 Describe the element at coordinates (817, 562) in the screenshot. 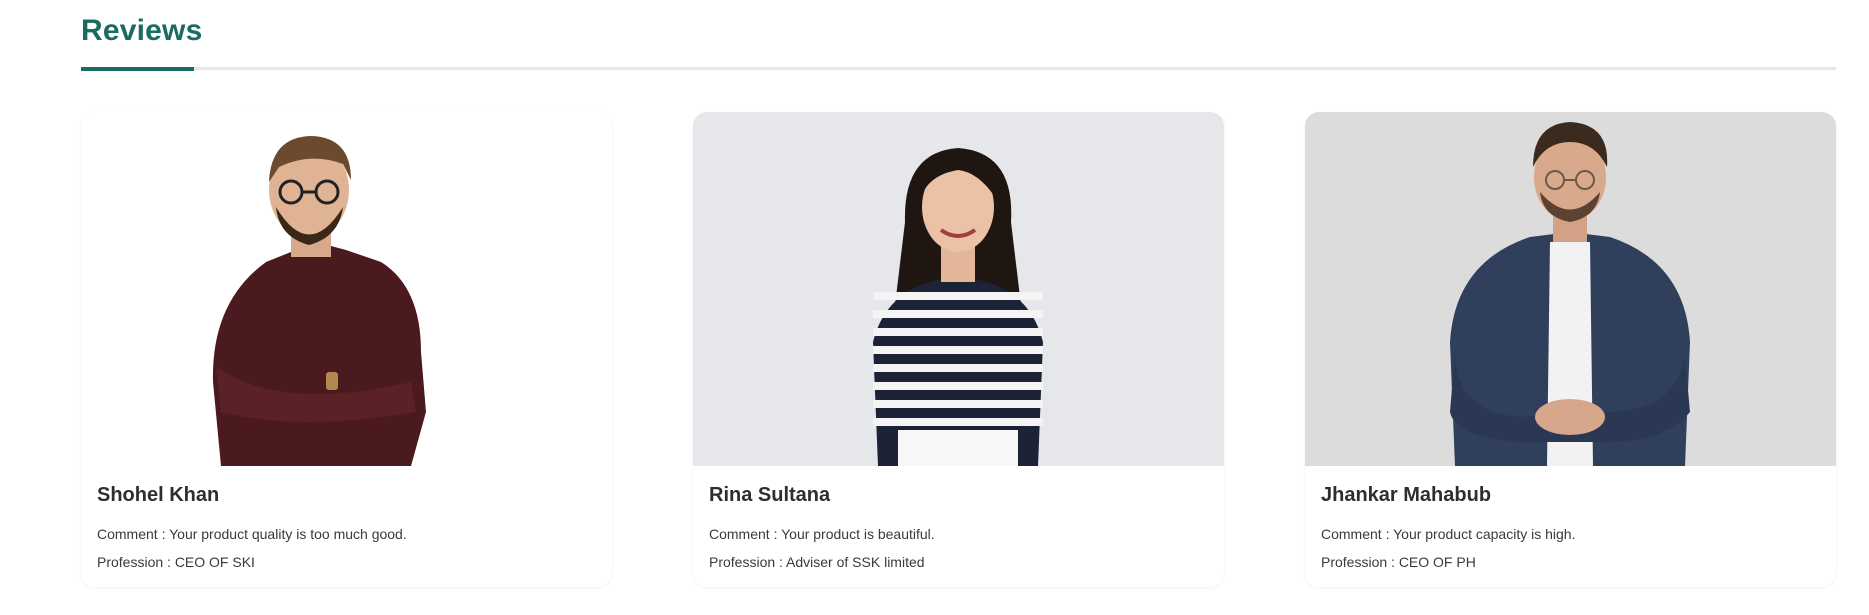

I see `reviewer-profession: Profession : Adviser of SSK limited` at that location.